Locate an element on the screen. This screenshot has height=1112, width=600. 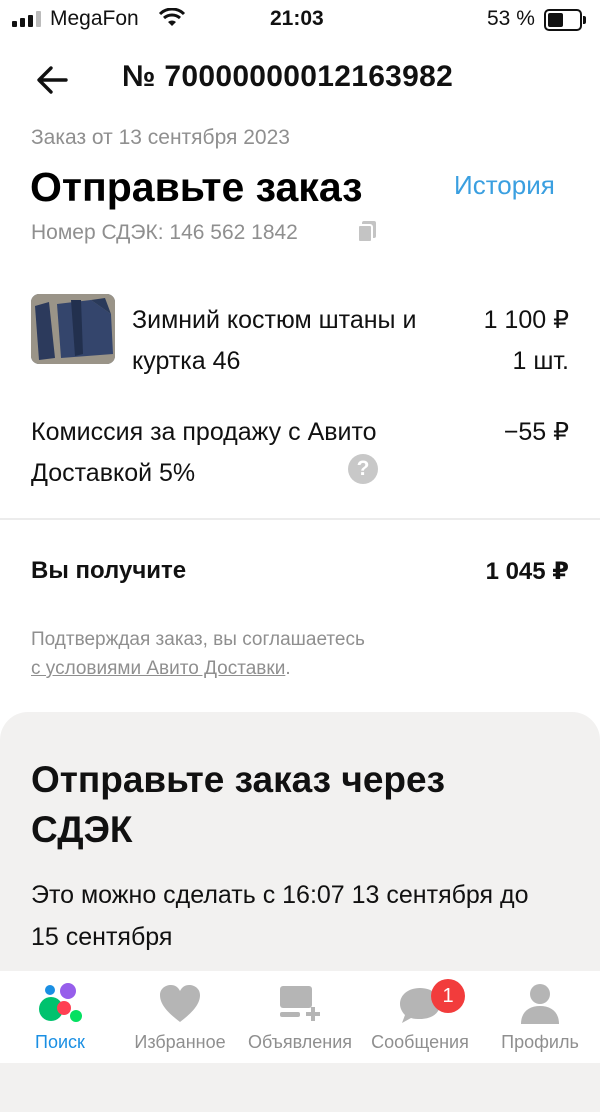
cdek-number: Номер СДЭК: 146 562 1842 is located at coordinates (164, 232).